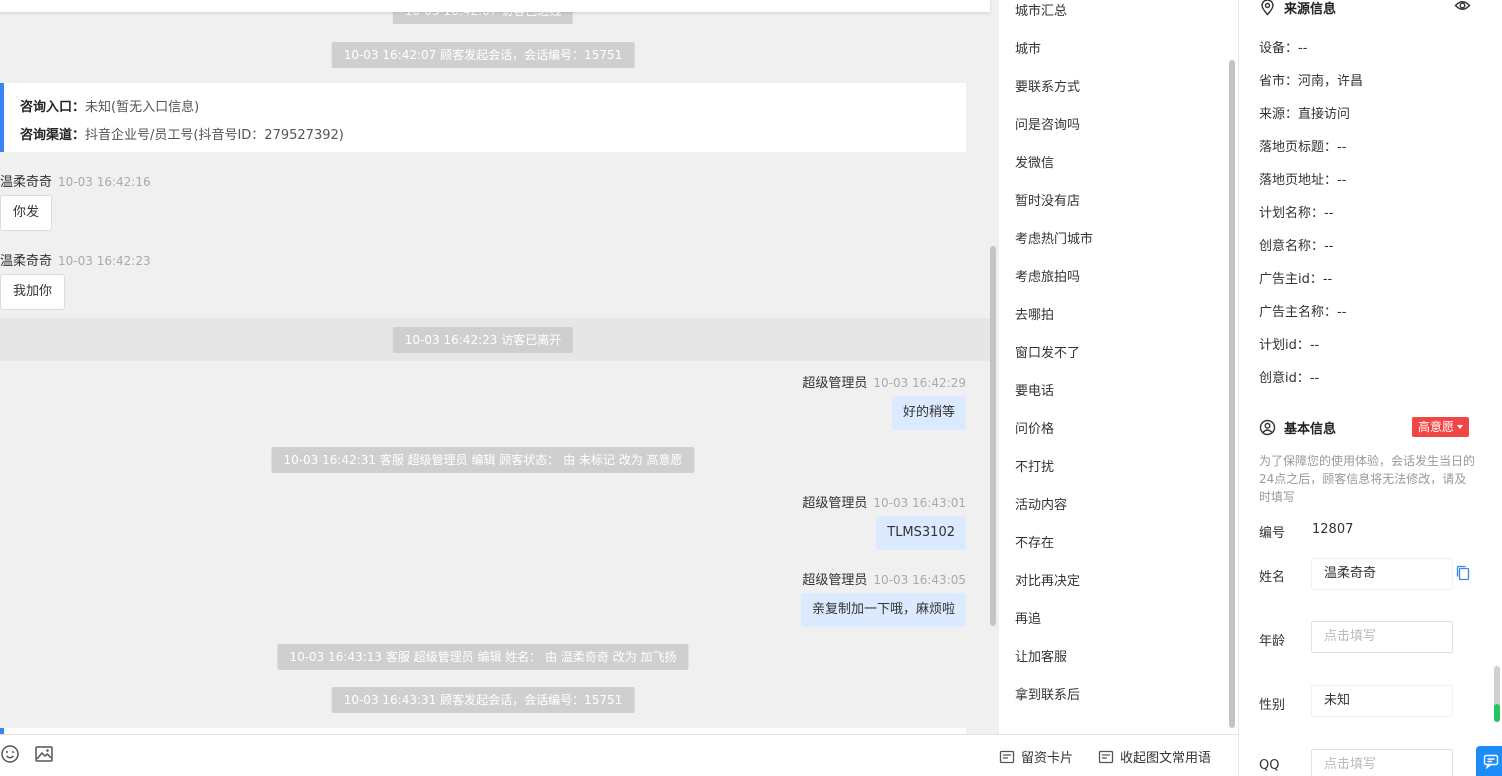 The width and height of the screenshot is (1502, 776). I want to click on name-field: 温柔奇奇, so click(1382, 574).